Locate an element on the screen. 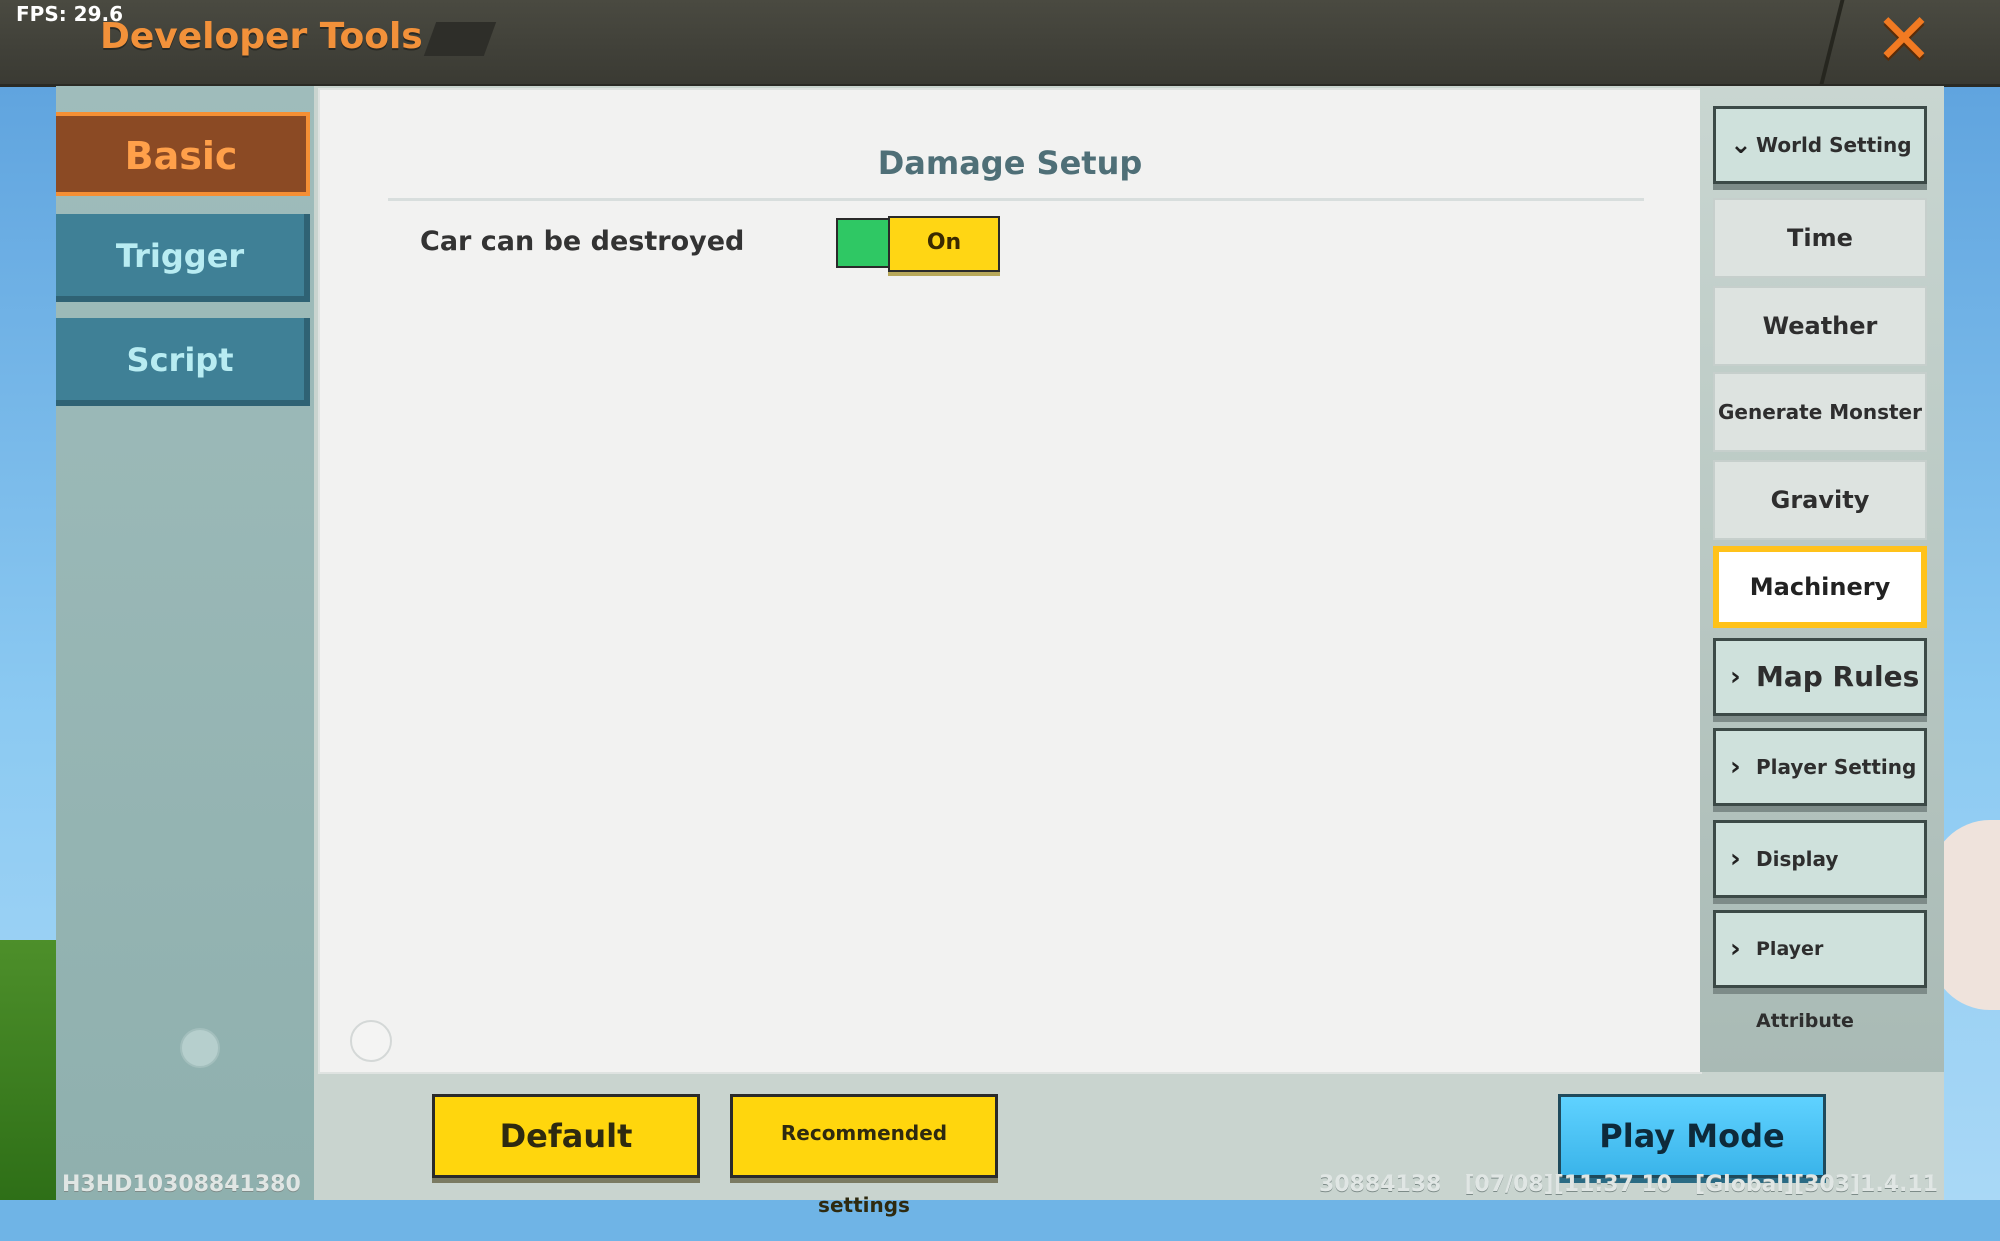 This screenshot has width=2000, height=1241. right-nav-map-rules: › Map Rules is located at coordinates (1820, 677).